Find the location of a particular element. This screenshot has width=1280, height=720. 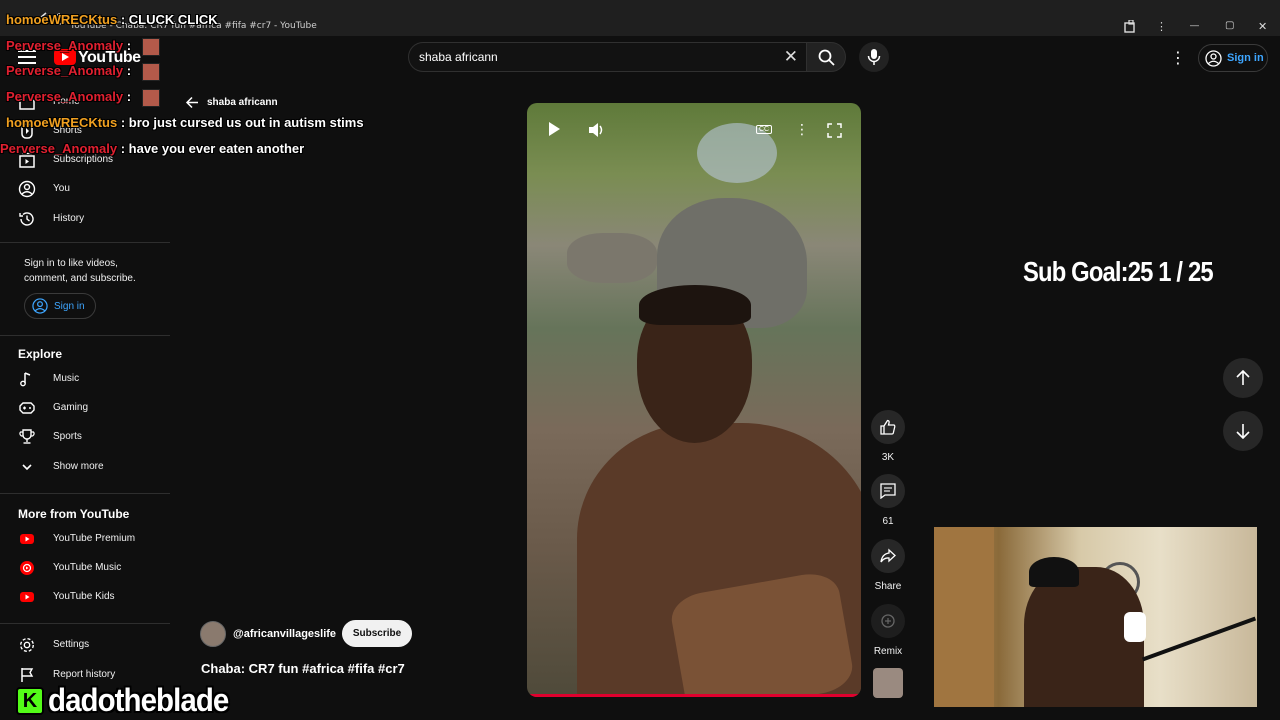

minimize-button: — is located at coordinates (1194, 25).